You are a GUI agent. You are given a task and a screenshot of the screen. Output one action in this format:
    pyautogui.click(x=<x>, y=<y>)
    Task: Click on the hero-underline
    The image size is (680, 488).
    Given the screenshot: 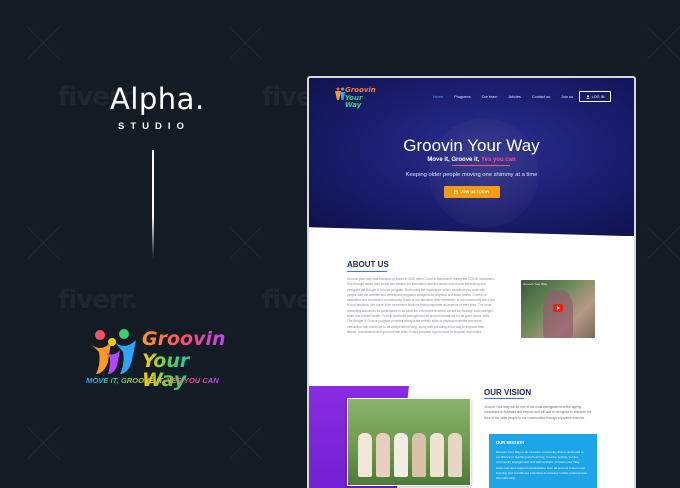 What is the action you would take?
    pyautogui.click(x=481, y=165)
    